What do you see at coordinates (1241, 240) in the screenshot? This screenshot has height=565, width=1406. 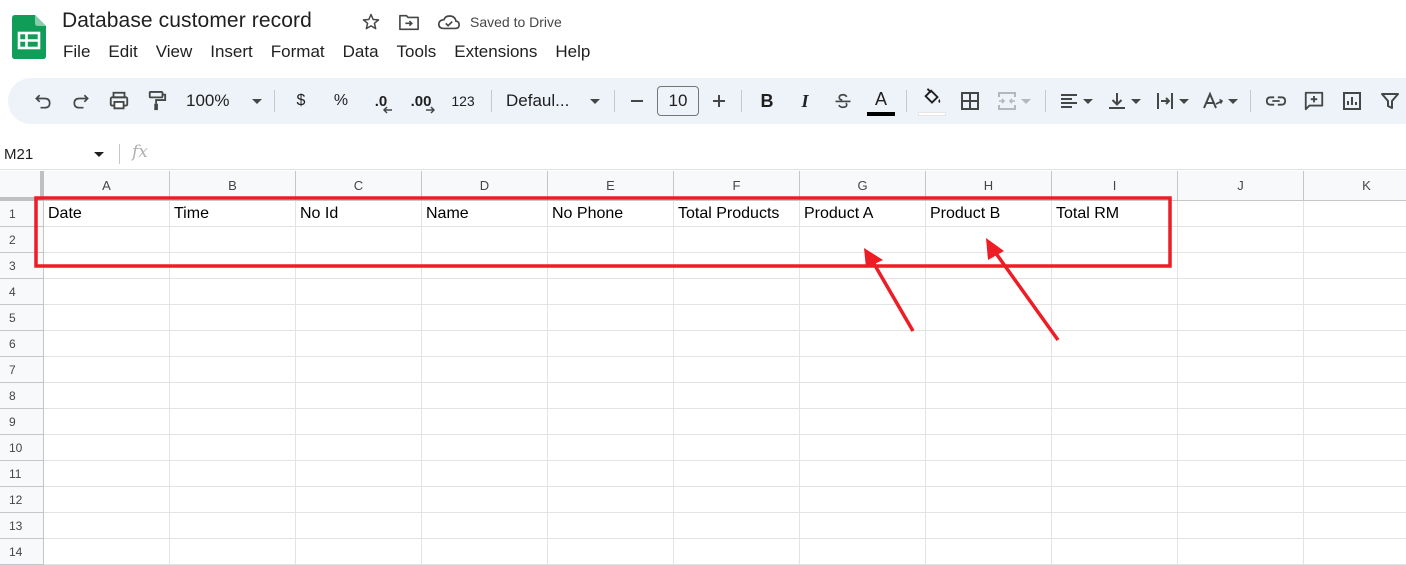 I see `cell-j2` at bounding box center [1241, 240].